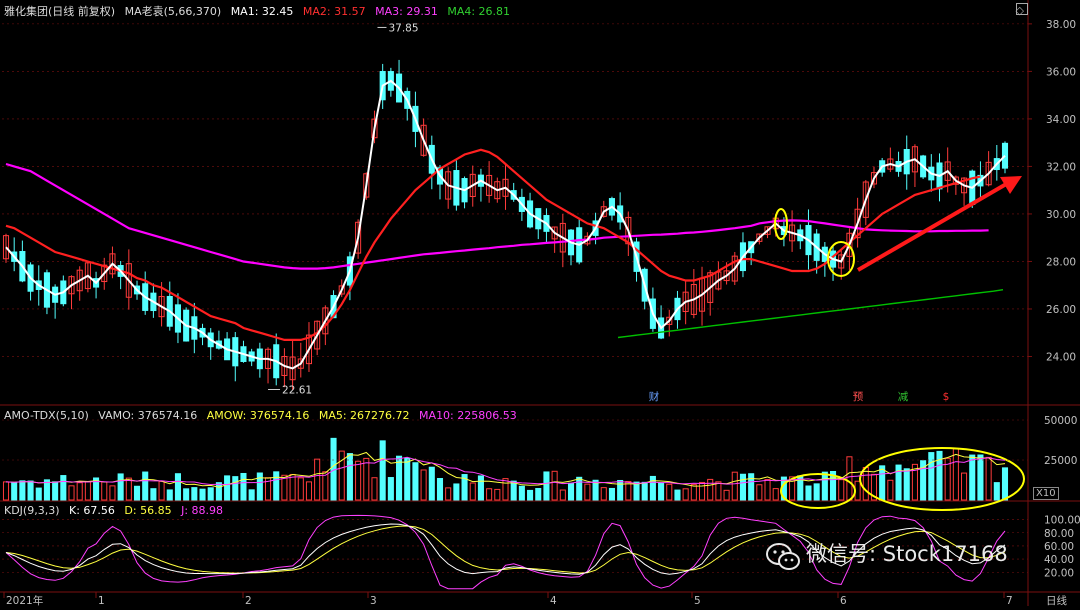  What do you see at coordinates (202, 510) in the screenshot?
I see `kdj-j-value: J: 88.98` at bounding box center [202, 510].